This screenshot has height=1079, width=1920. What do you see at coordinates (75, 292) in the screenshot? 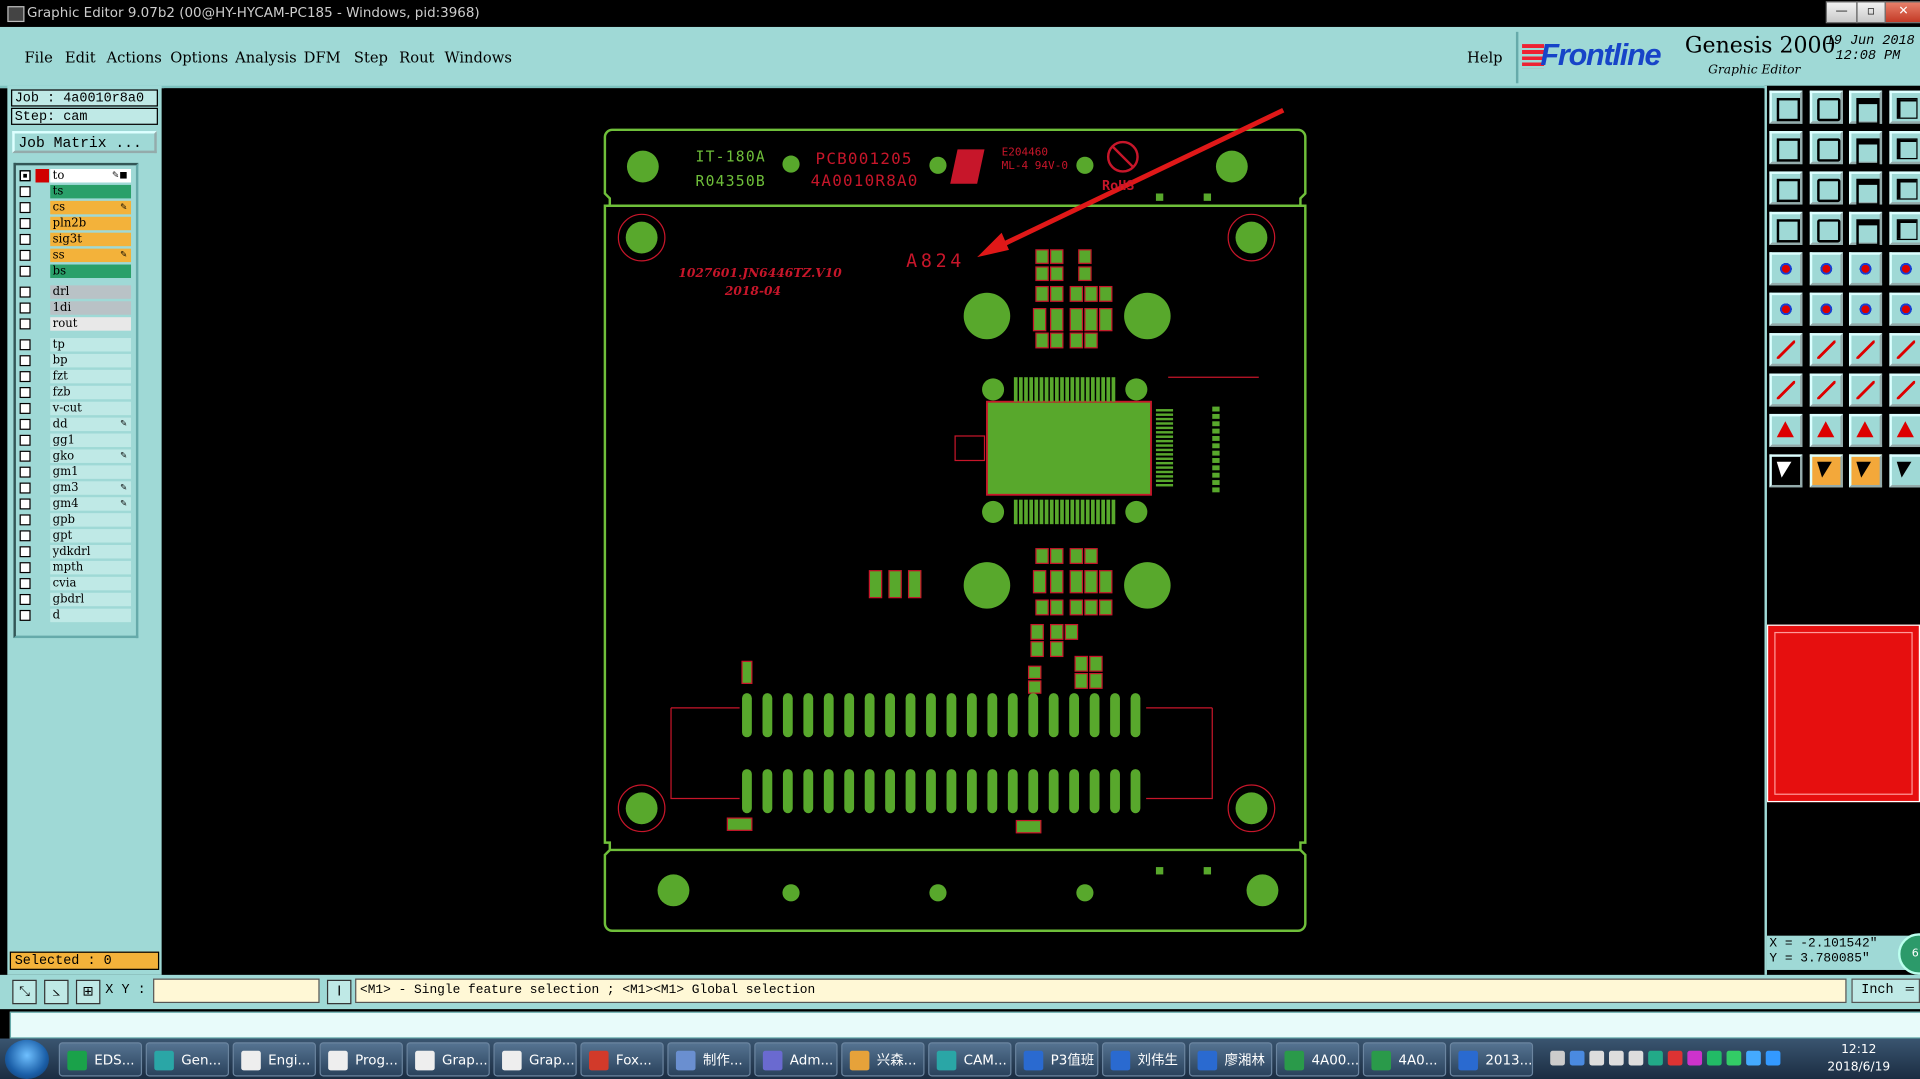
I see `layer-row: drl` at bounding box center [75, 292].